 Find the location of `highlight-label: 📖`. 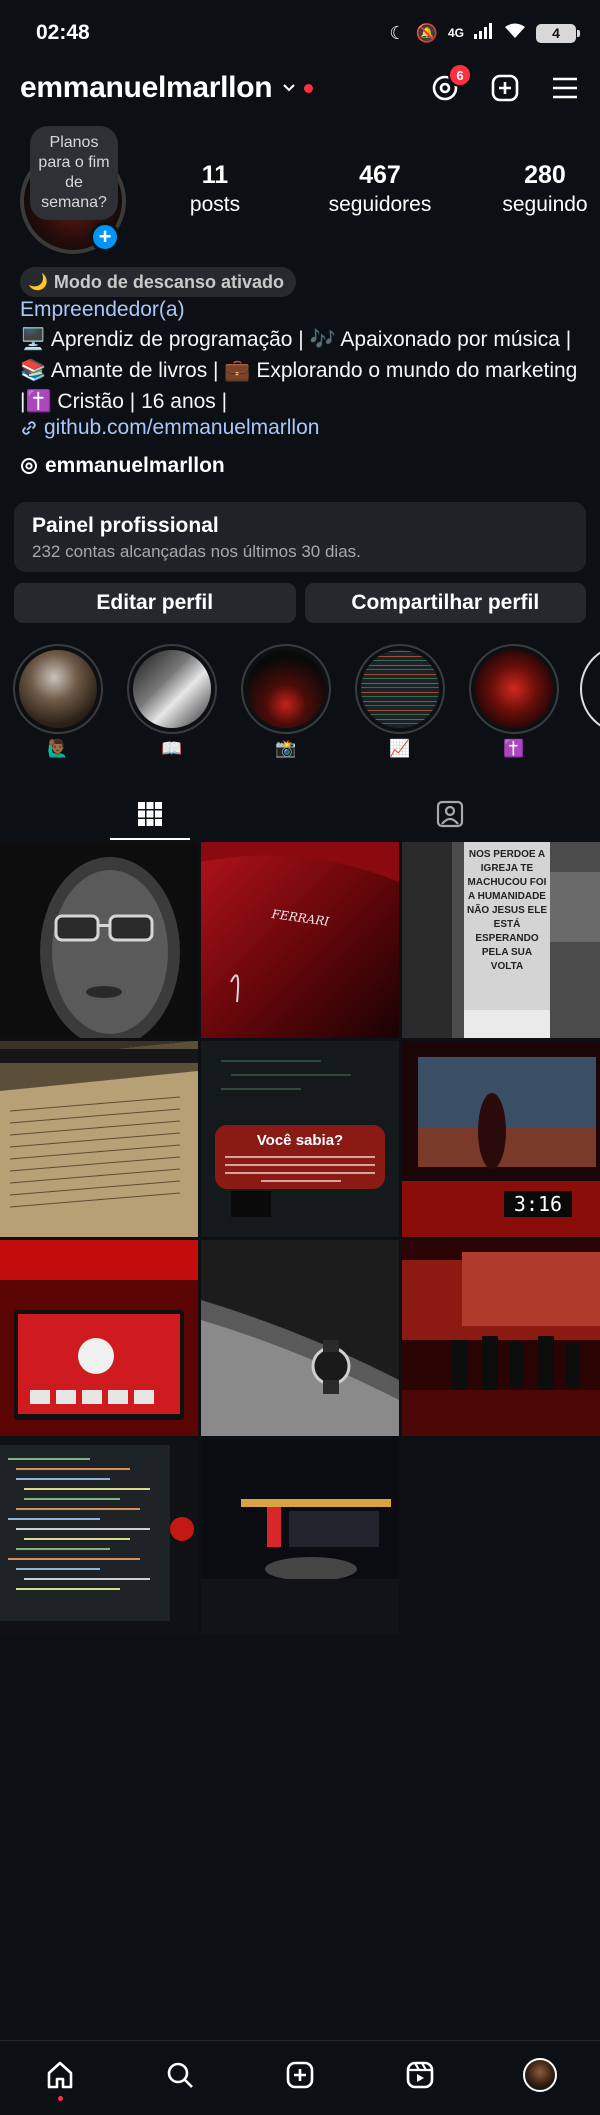

highlight-label: 📖 is located at coordinates (172, 748).